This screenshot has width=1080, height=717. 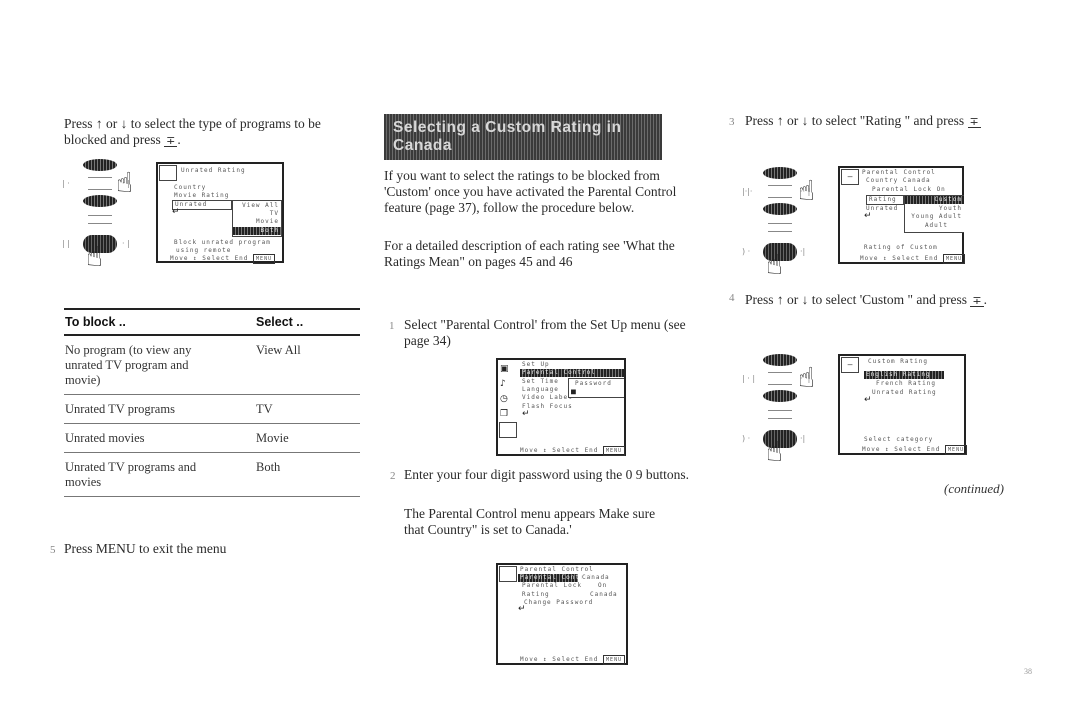 What do you see at coordinates (126, 243) in the screenshot?
I see `tick-mark: · |` at bounding box center [126, 243].